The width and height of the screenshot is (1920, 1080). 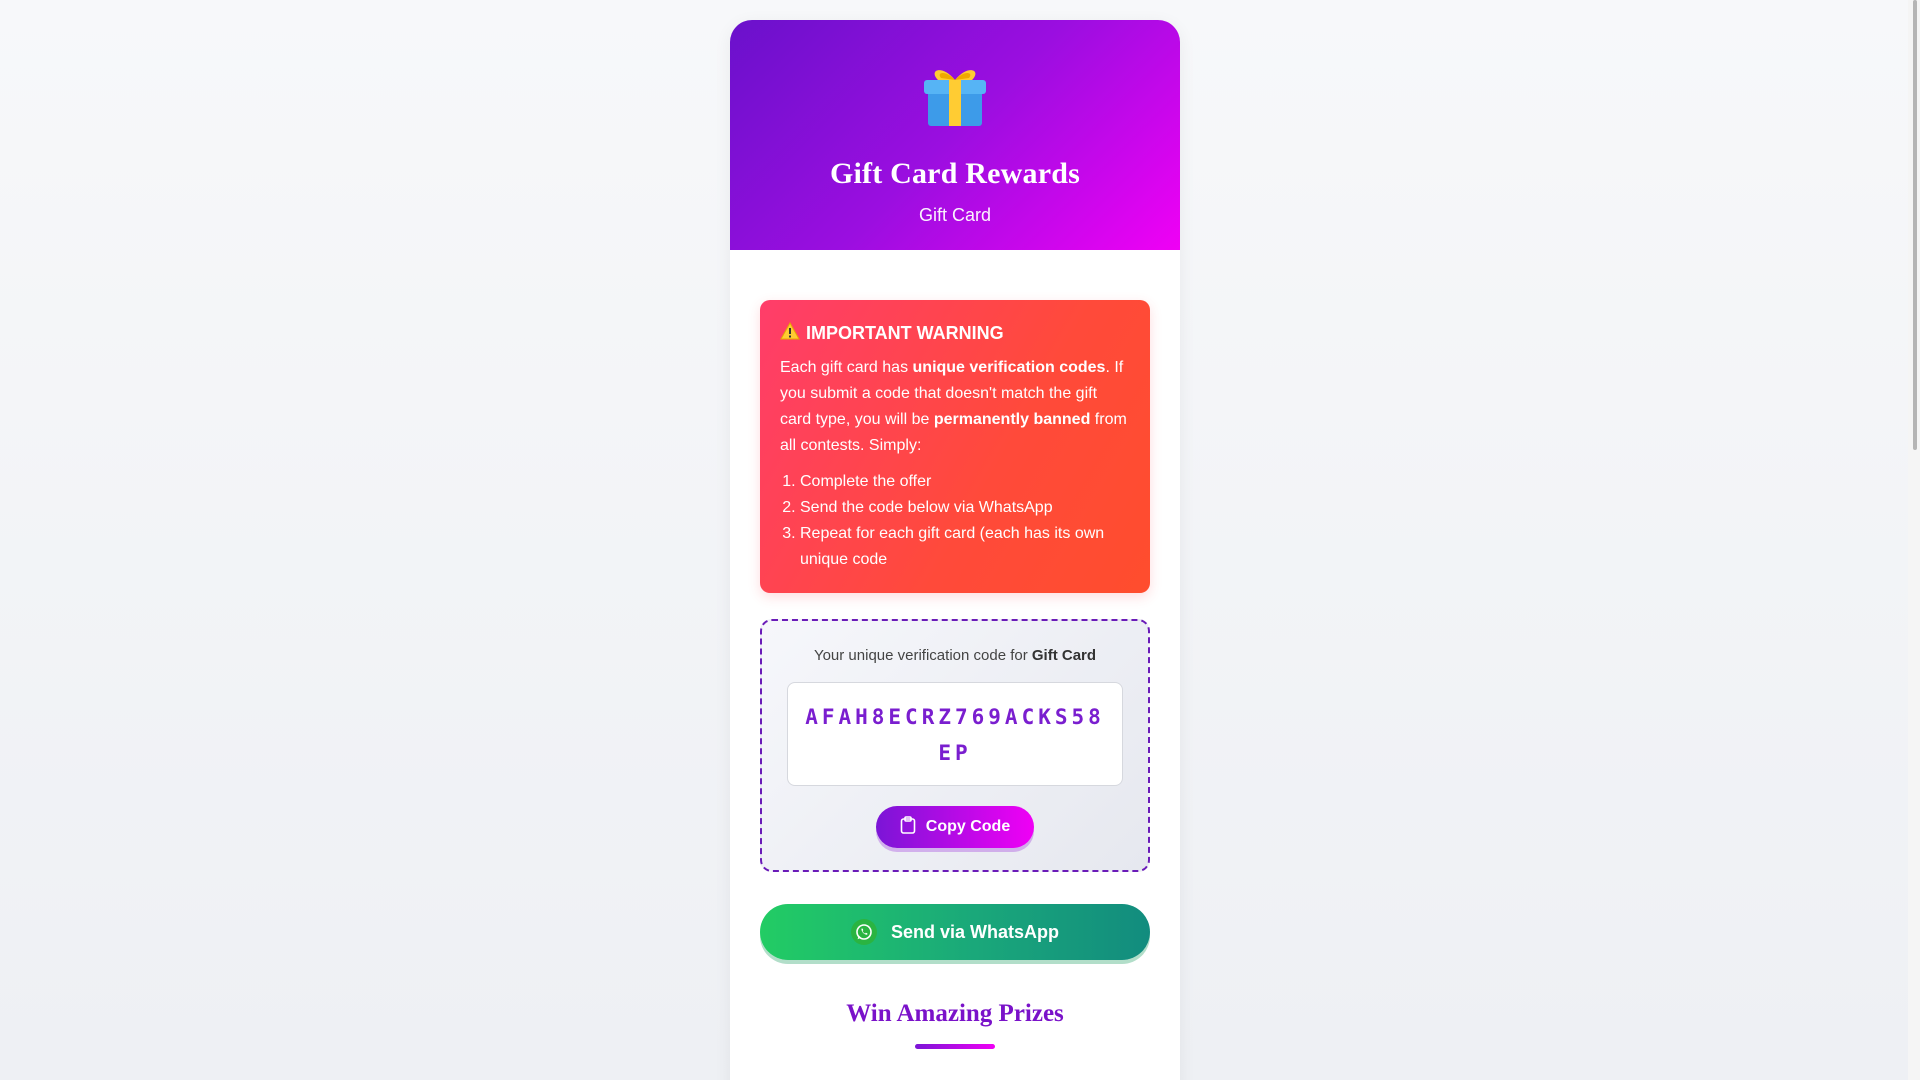 I want to click on warning-icon, so click(x=790, y=333).